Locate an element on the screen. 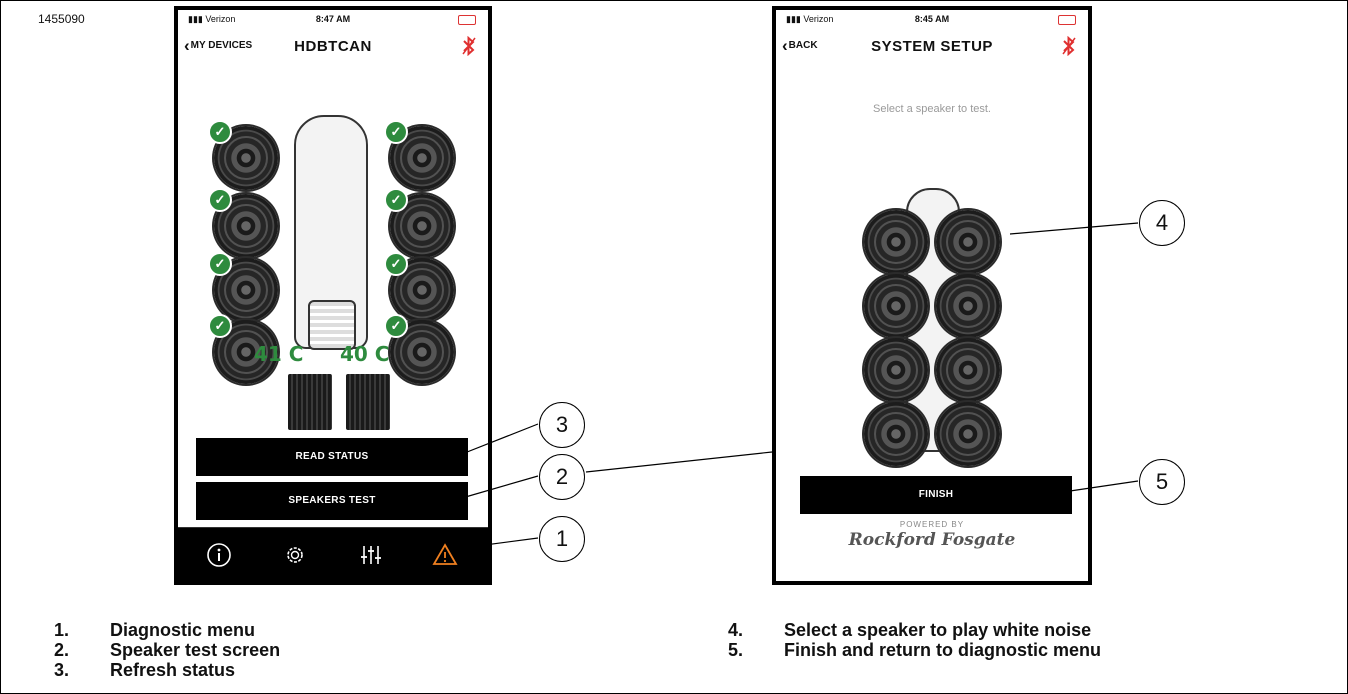  legend-item: 5. Finish and return to diagnostic menu is located at coordinates (915, 650).